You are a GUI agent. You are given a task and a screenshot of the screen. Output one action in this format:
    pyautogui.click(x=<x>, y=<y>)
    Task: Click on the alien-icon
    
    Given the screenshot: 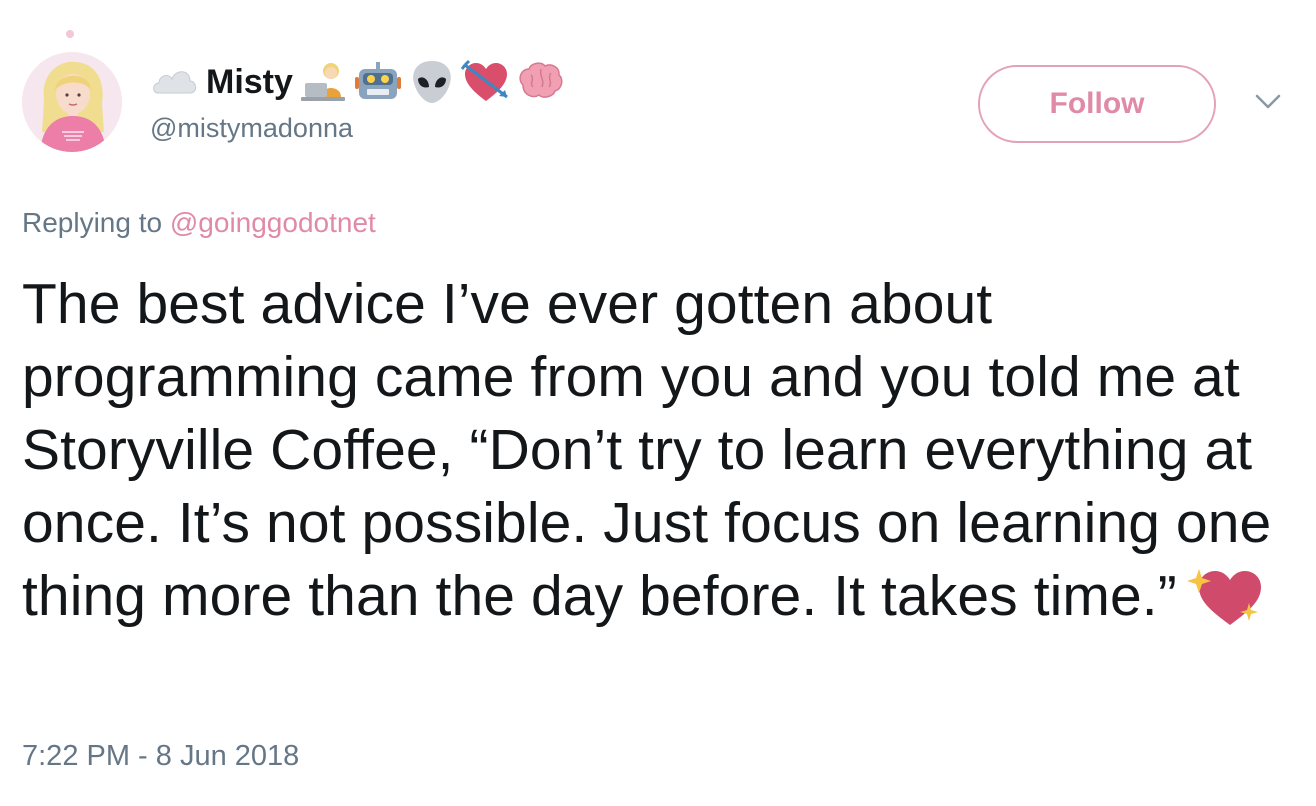 What is the action you would take?
    pyautogui.click(x=432, y=82)
    